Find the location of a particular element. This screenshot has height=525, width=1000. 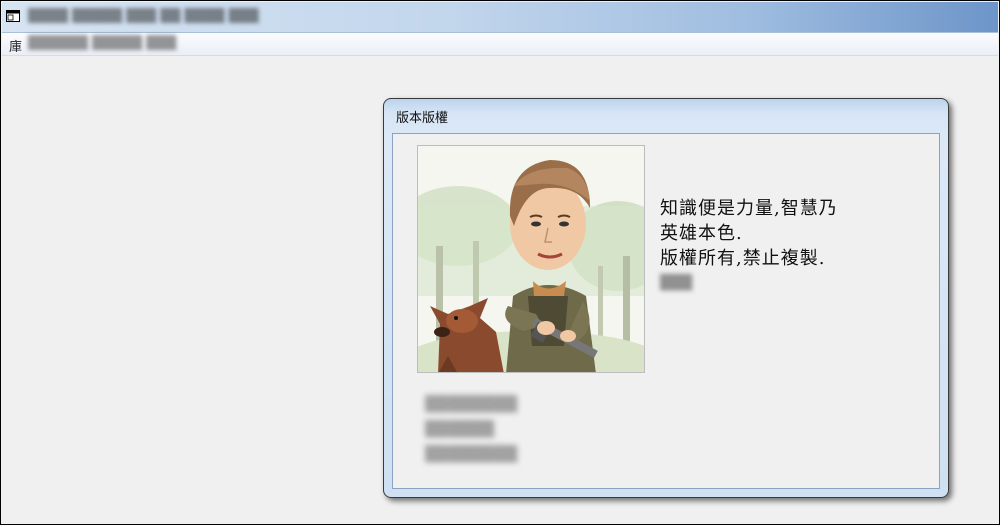

menu-item-first: 庫 is located at coordinates (15, 45).